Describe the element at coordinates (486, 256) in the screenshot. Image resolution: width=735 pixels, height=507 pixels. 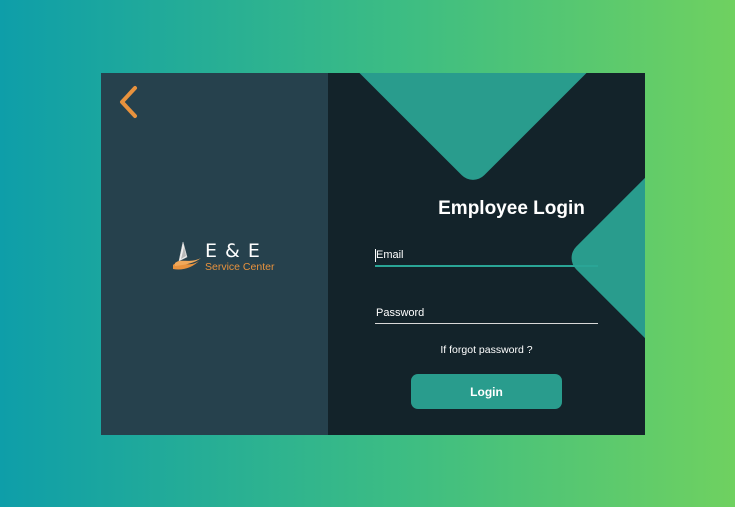
I see `email-field` at that location.